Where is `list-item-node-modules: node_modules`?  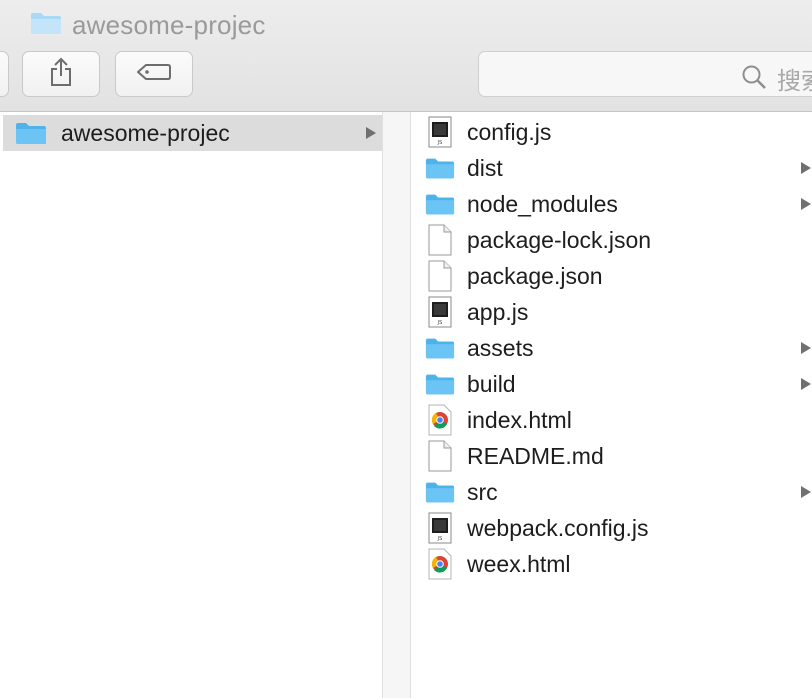 list-item-node-modules: node_modules is located at coordinates (611, 204).